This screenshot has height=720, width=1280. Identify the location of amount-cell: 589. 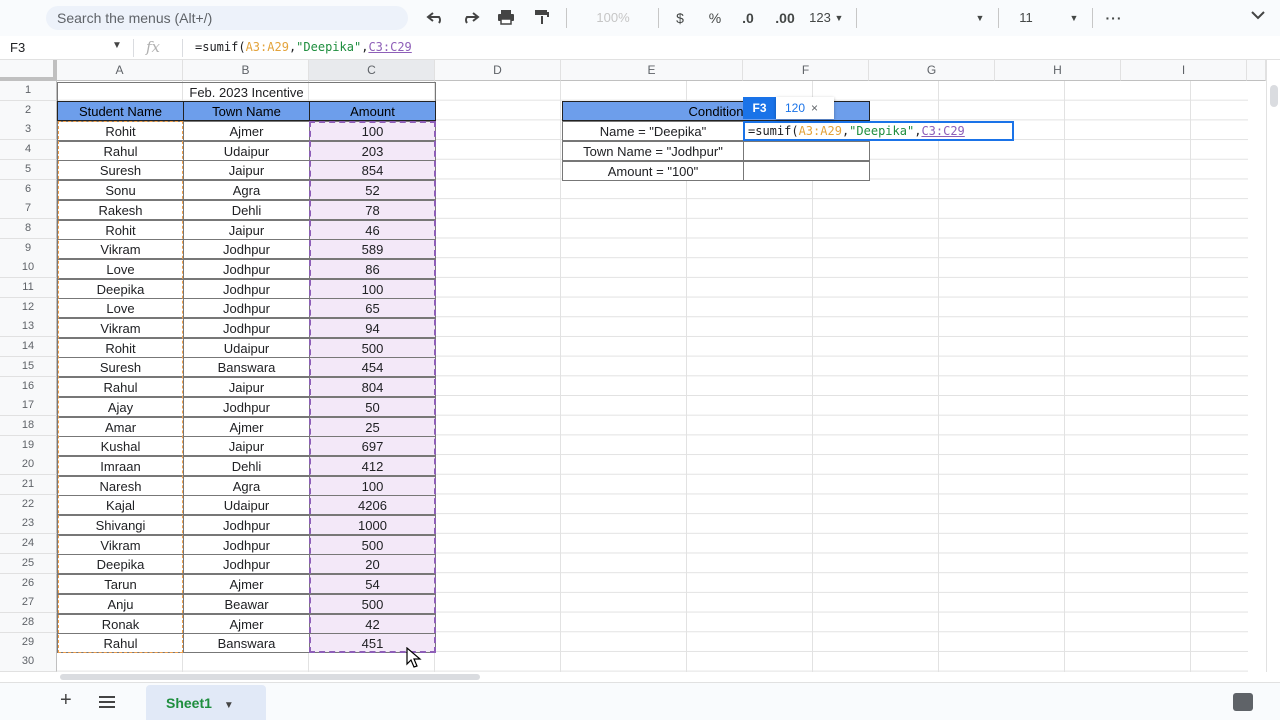
(372, 249).